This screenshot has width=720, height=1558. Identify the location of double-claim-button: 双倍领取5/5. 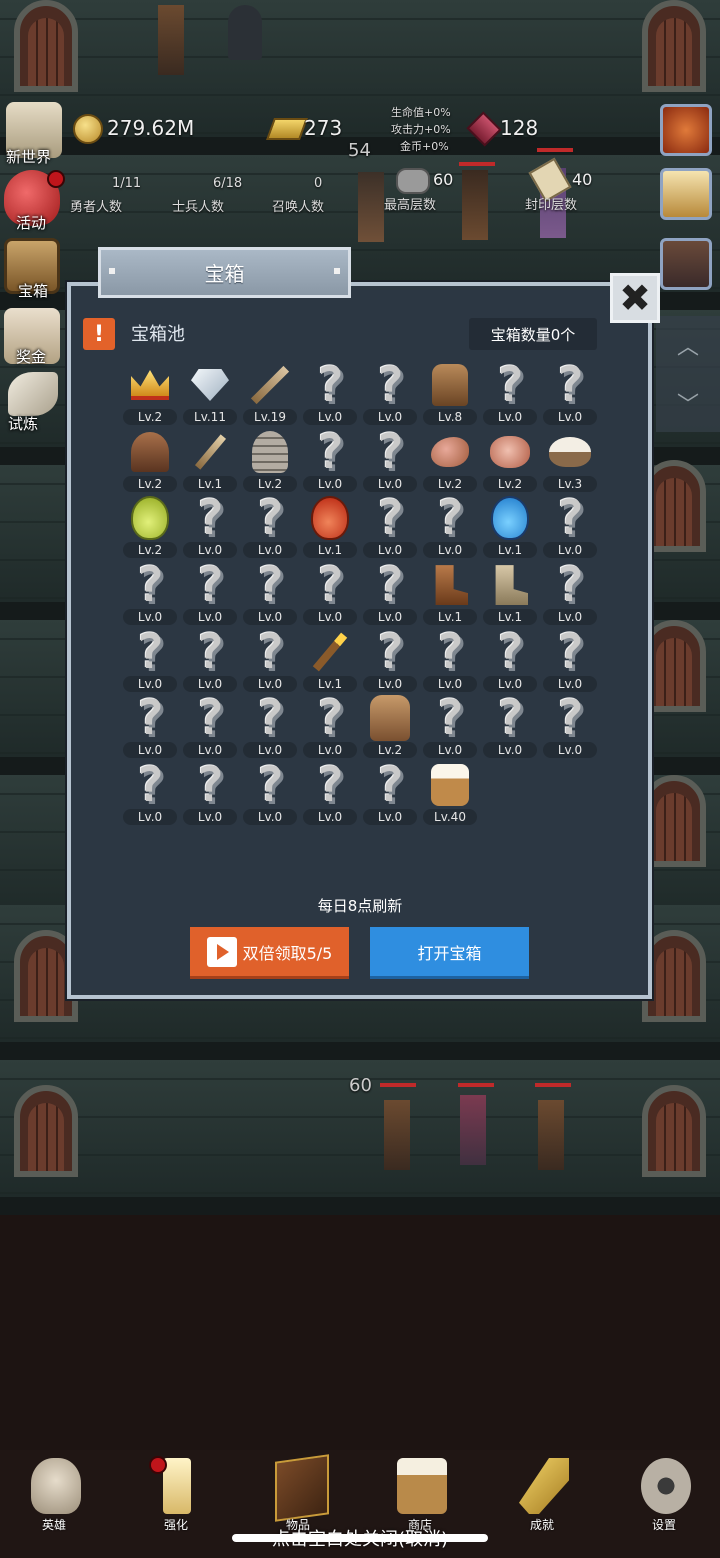
(269, 953).